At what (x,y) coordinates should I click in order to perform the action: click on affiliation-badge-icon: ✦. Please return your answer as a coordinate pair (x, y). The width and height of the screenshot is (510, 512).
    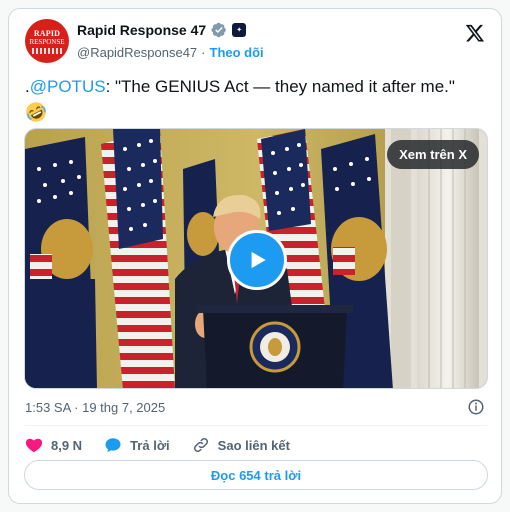
    Looking at the image, I should click on (239, 30).